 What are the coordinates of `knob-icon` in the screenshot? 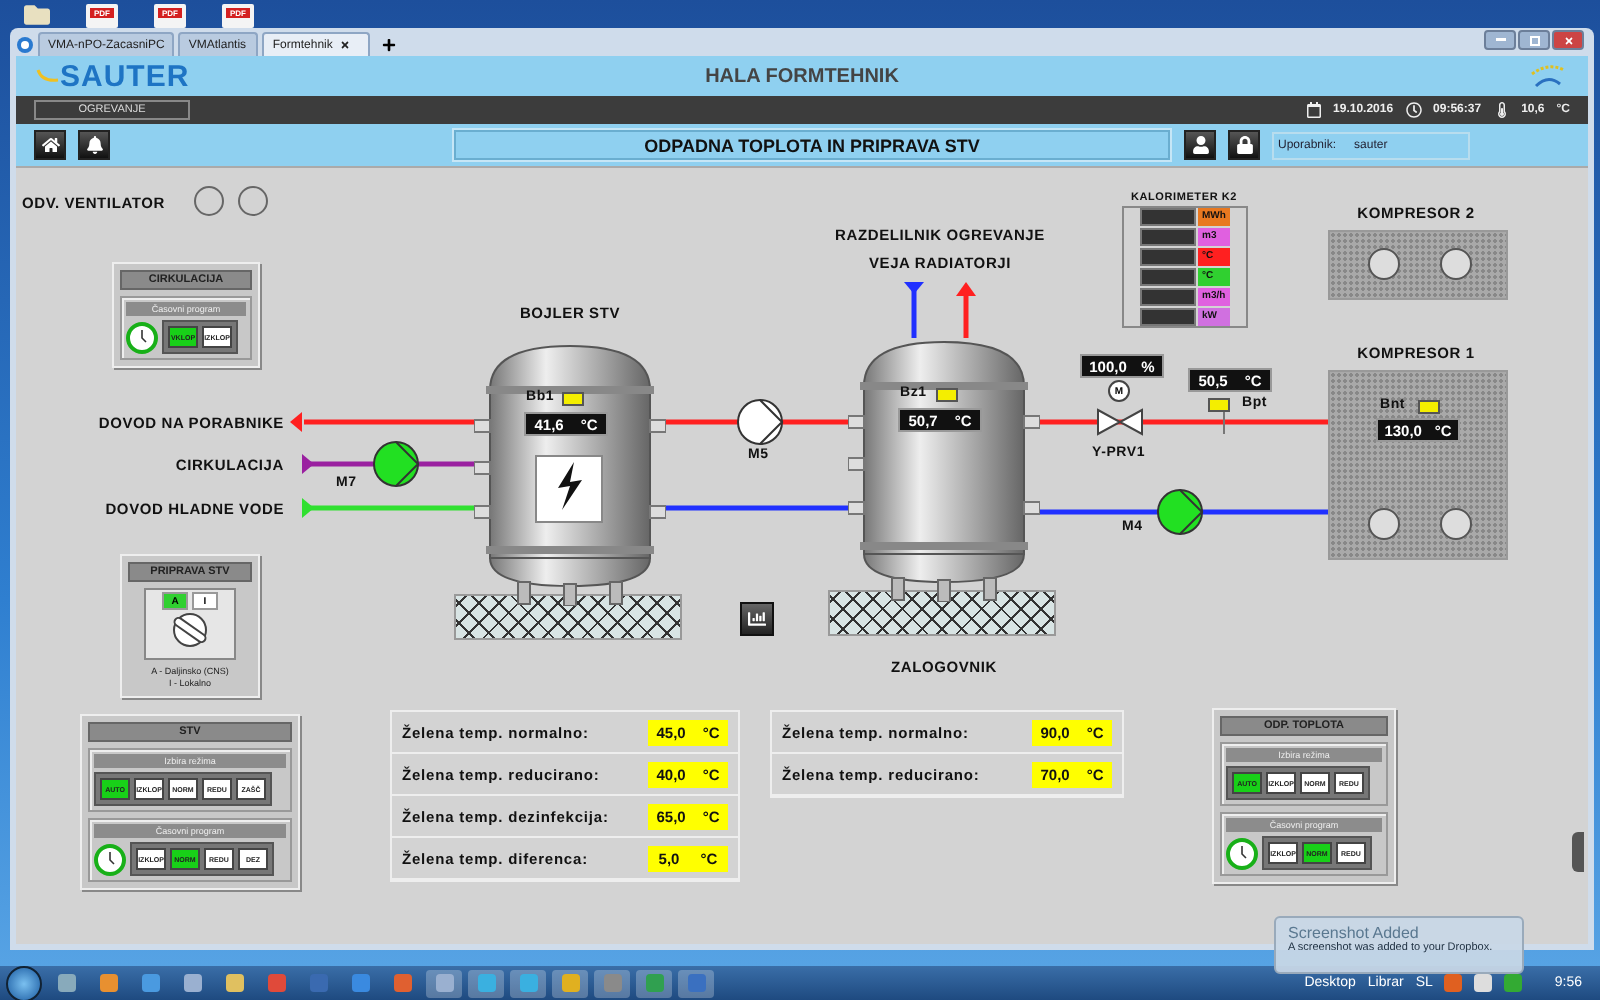 It's located at (190, 630).